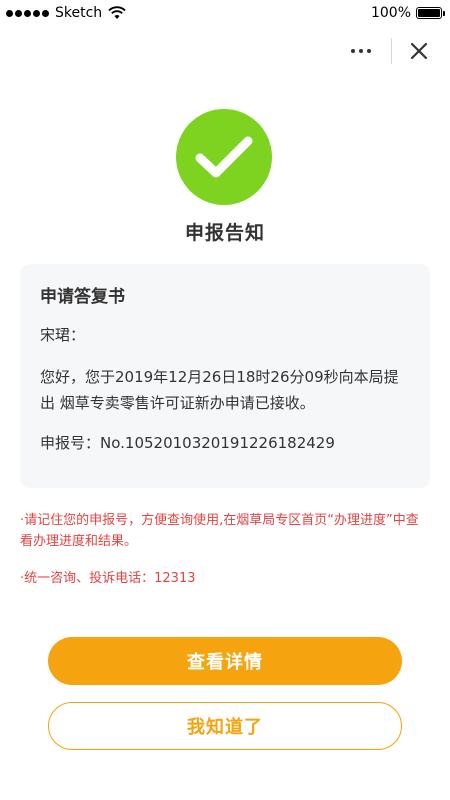  What do you see at coordinates (361, 51) in the screenshot?
I see `more-dots-icon` at bounding box center [361, 51].